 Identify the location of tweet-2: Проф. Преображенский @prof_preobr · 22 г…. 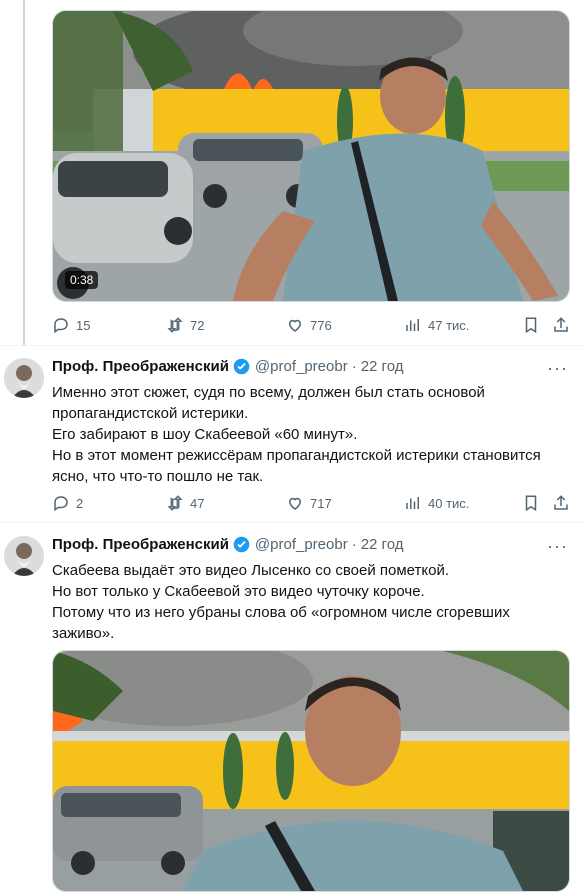
(291, 591).